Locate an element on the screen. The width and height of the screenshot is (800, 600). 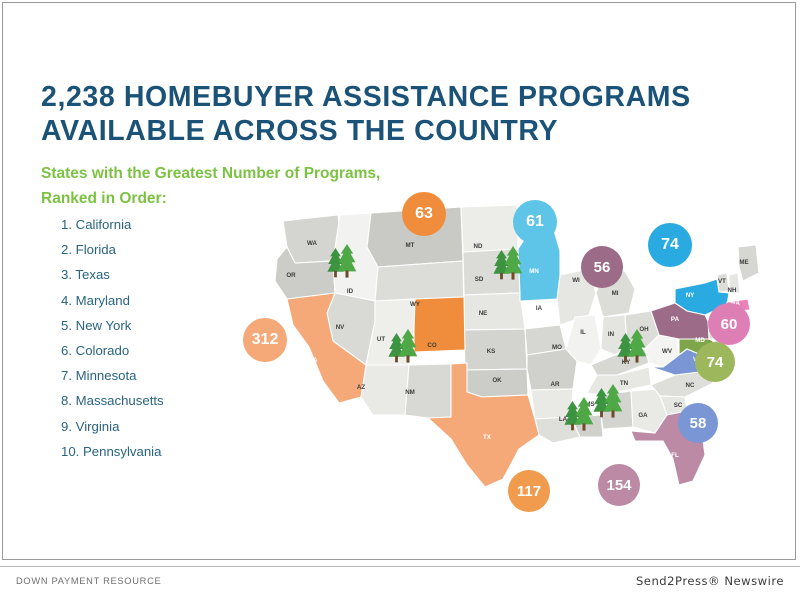
map-value-bubble: 58 is located at coordinates (698, 423).